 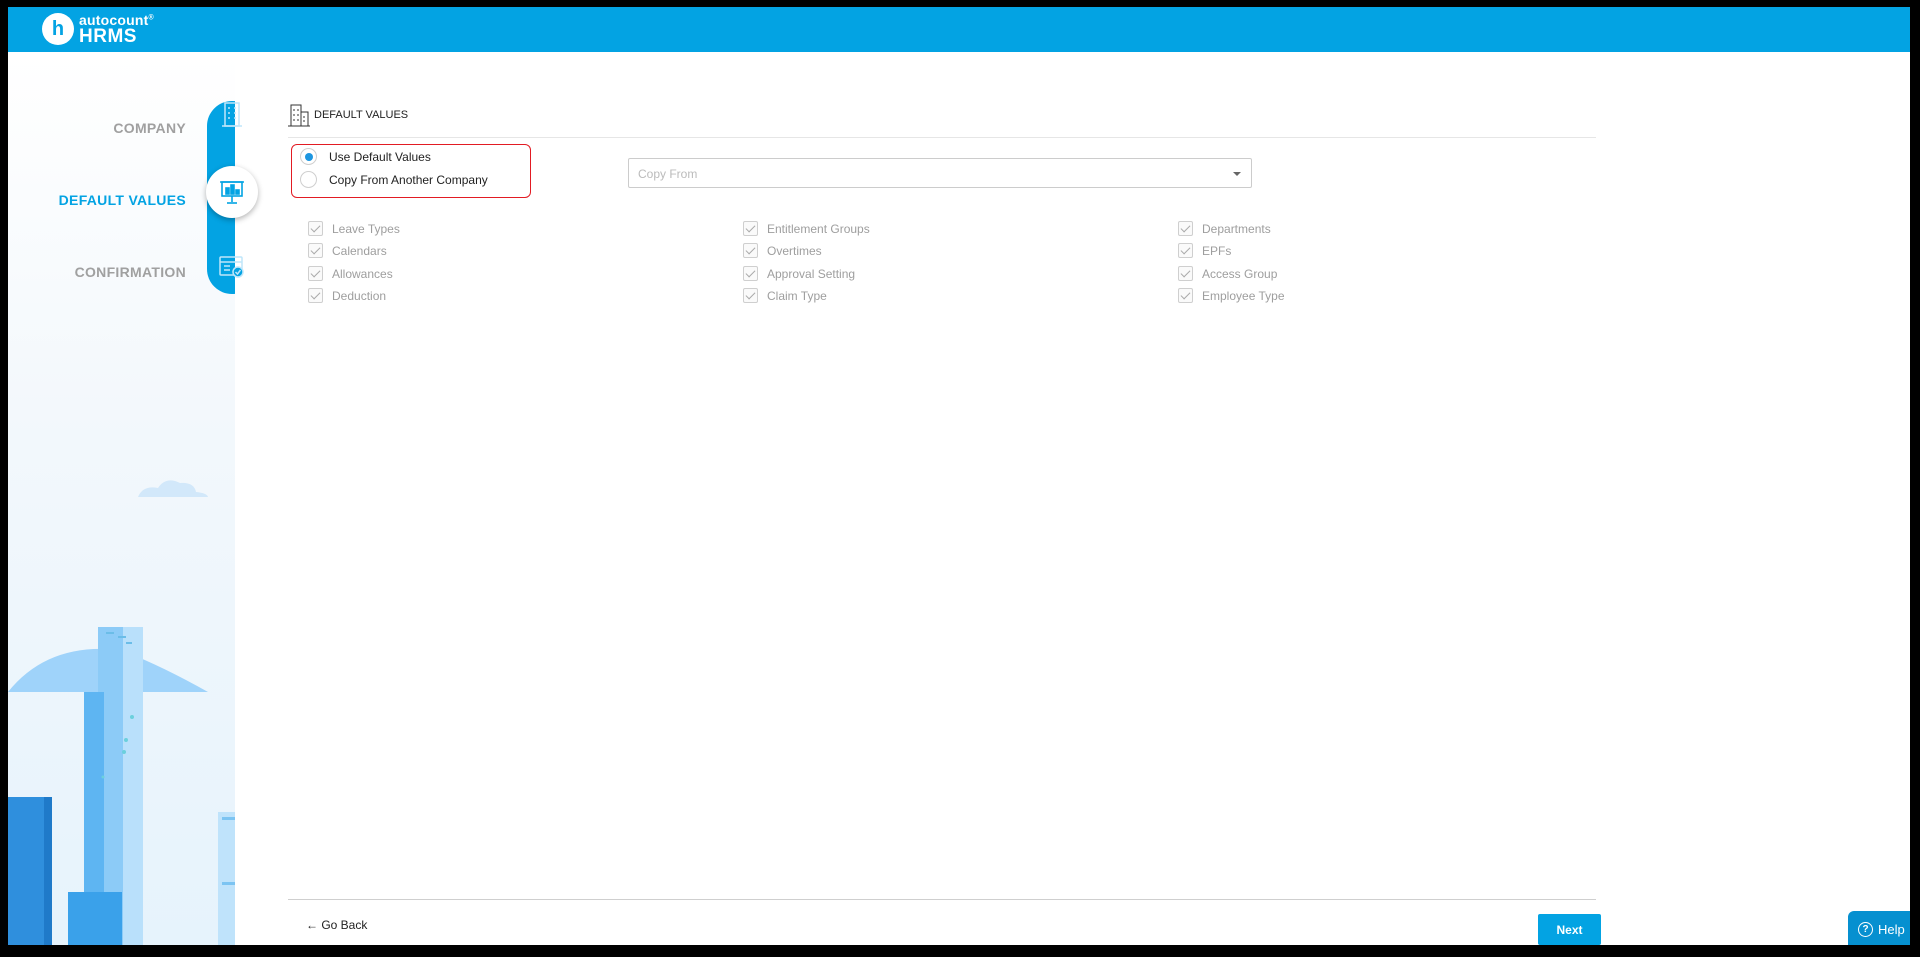 What do you see at coordinates (149, 128) in the screenshot?
I see `step-company: COMPANY` at bounding box center [149, 128].